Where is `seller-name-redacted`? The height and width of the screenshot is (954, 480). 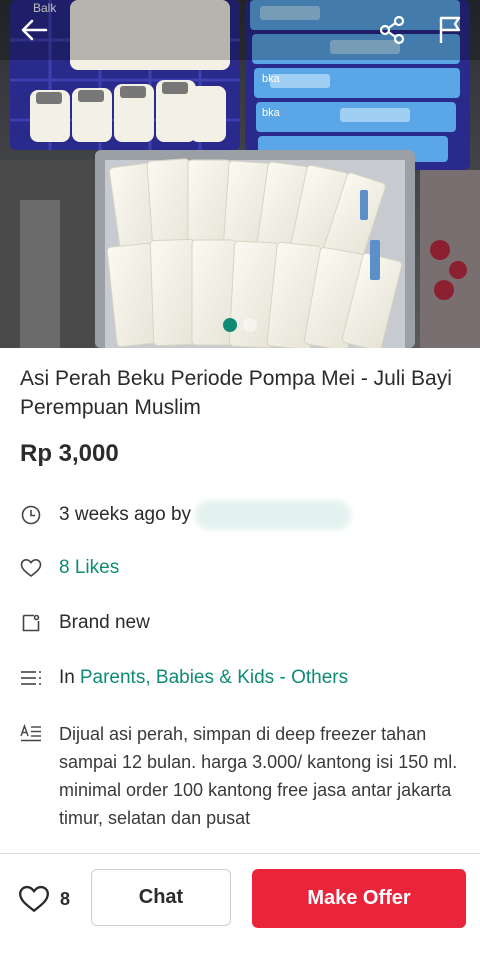
seller-name-redacted is located at coordinates (273, 515).